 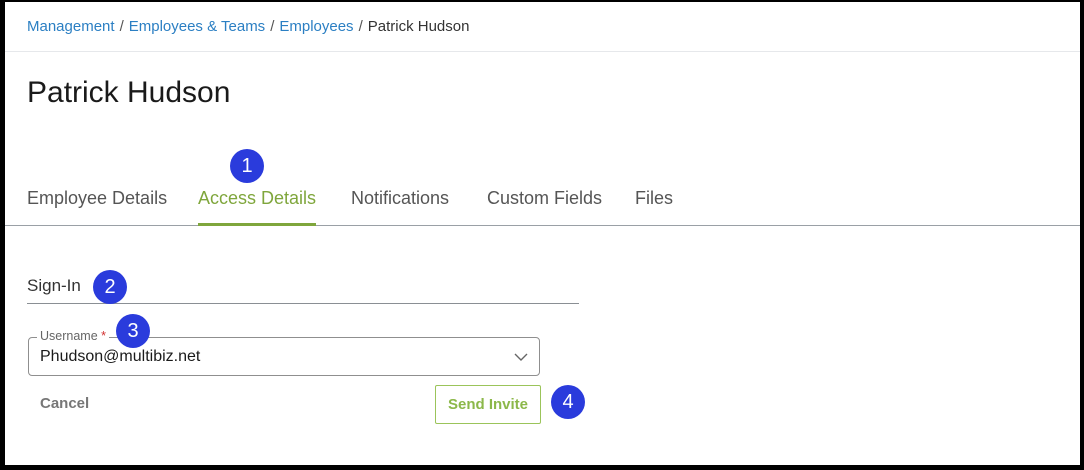 I want to click on chevron-down-icon, so click(x=521, y=357).